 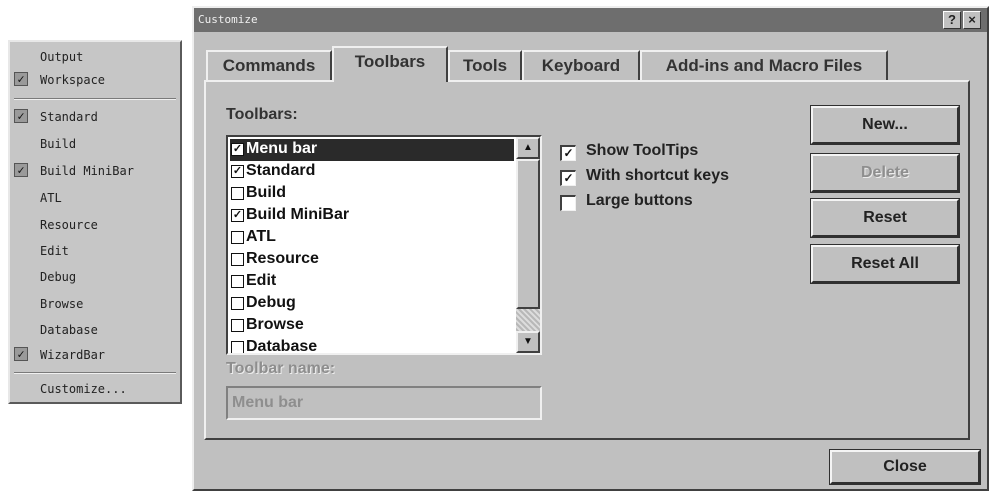 I want to click on menu-item-label: Database, so click(x=69, y=330).